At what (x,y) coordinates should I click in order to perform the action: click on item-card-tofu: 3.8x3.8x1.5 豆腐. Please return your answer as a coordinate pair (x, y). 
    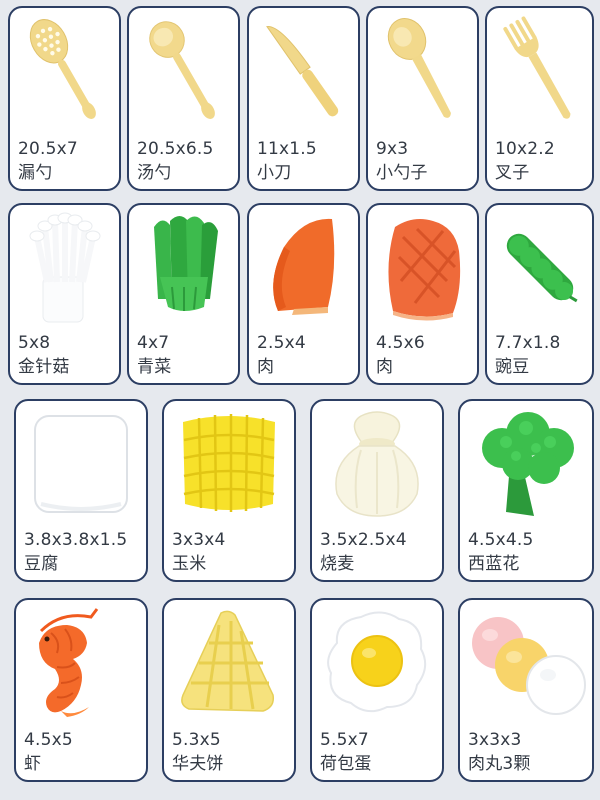
    Looking at the image, I should click on (81, 490).